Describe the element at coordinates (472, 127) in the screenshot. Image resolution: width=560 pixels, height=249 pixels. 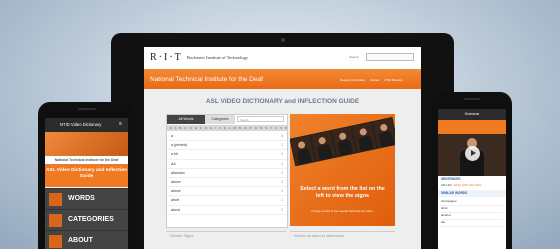
I see `orange-band` at that location.